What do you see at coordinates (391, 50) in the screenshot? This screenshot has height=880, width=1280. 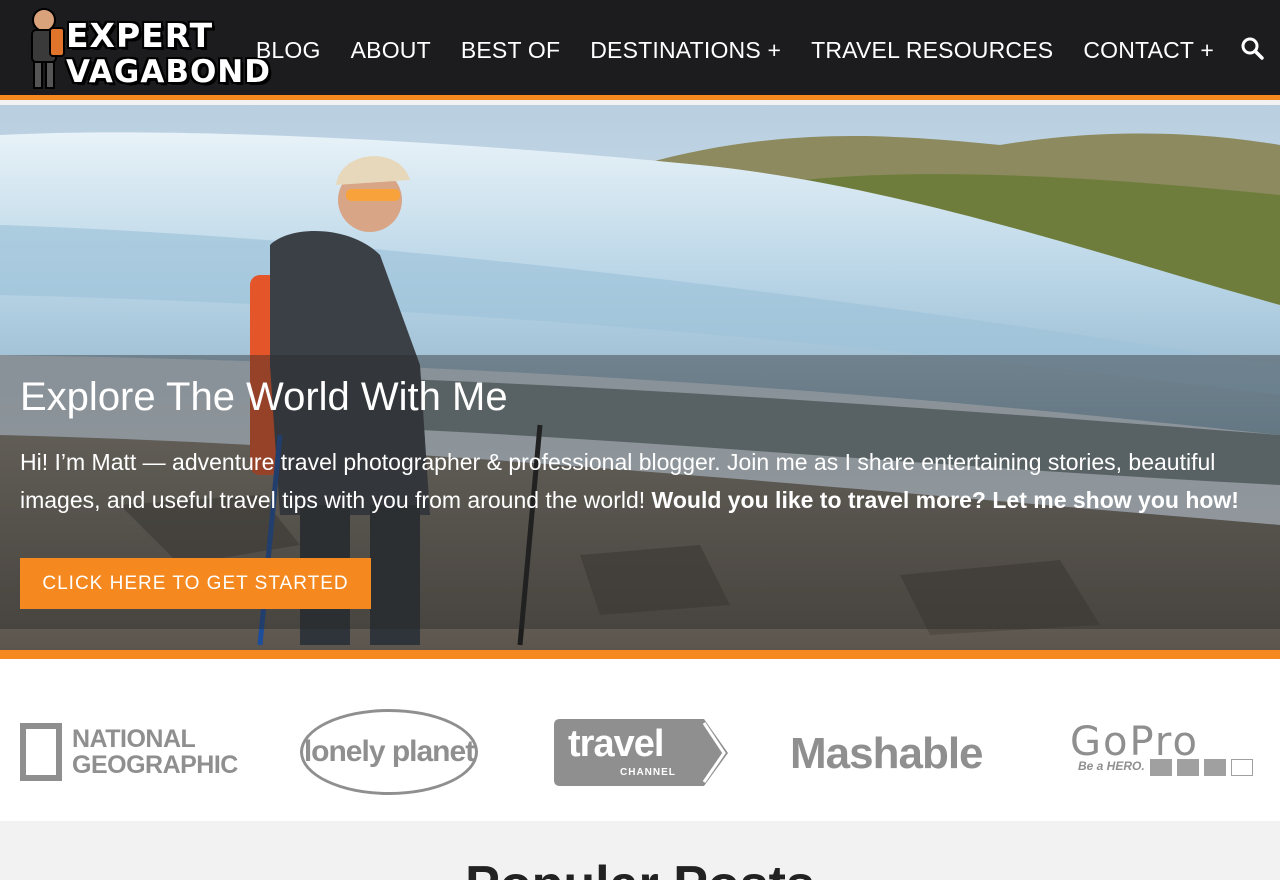 I see `nav-about: ABOUT` at bounding box center [391, 50].